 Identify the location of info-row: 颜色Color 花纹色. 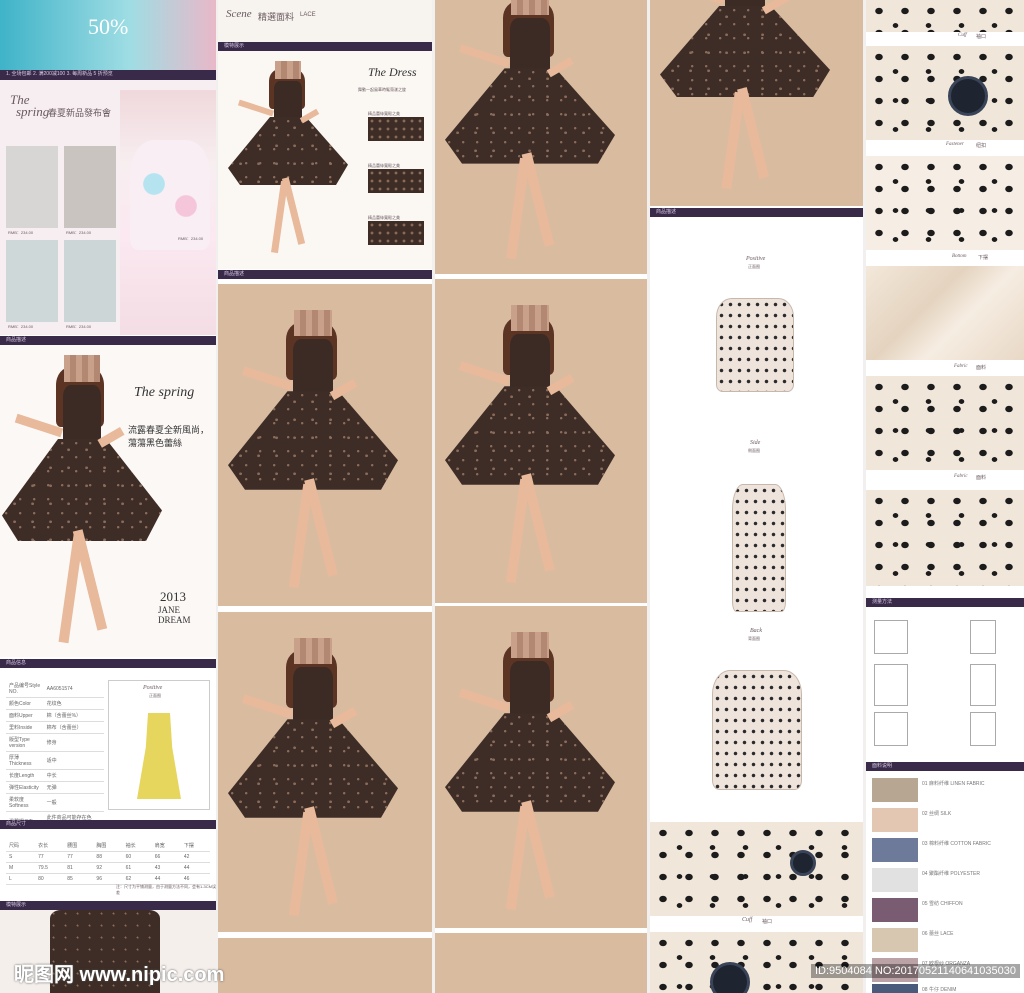
(55, 703).